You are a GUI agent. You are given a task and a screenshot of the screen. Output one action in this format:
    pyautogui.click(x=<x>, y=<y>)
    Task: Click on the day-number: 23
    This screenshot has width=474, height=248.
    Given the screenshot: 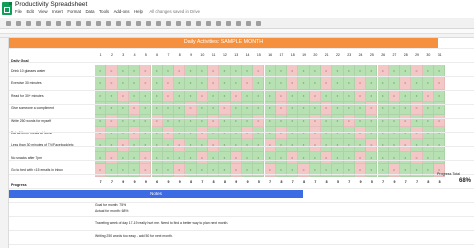 What is the action you would take?
    pyautogui.click(x=349, y=55)
    